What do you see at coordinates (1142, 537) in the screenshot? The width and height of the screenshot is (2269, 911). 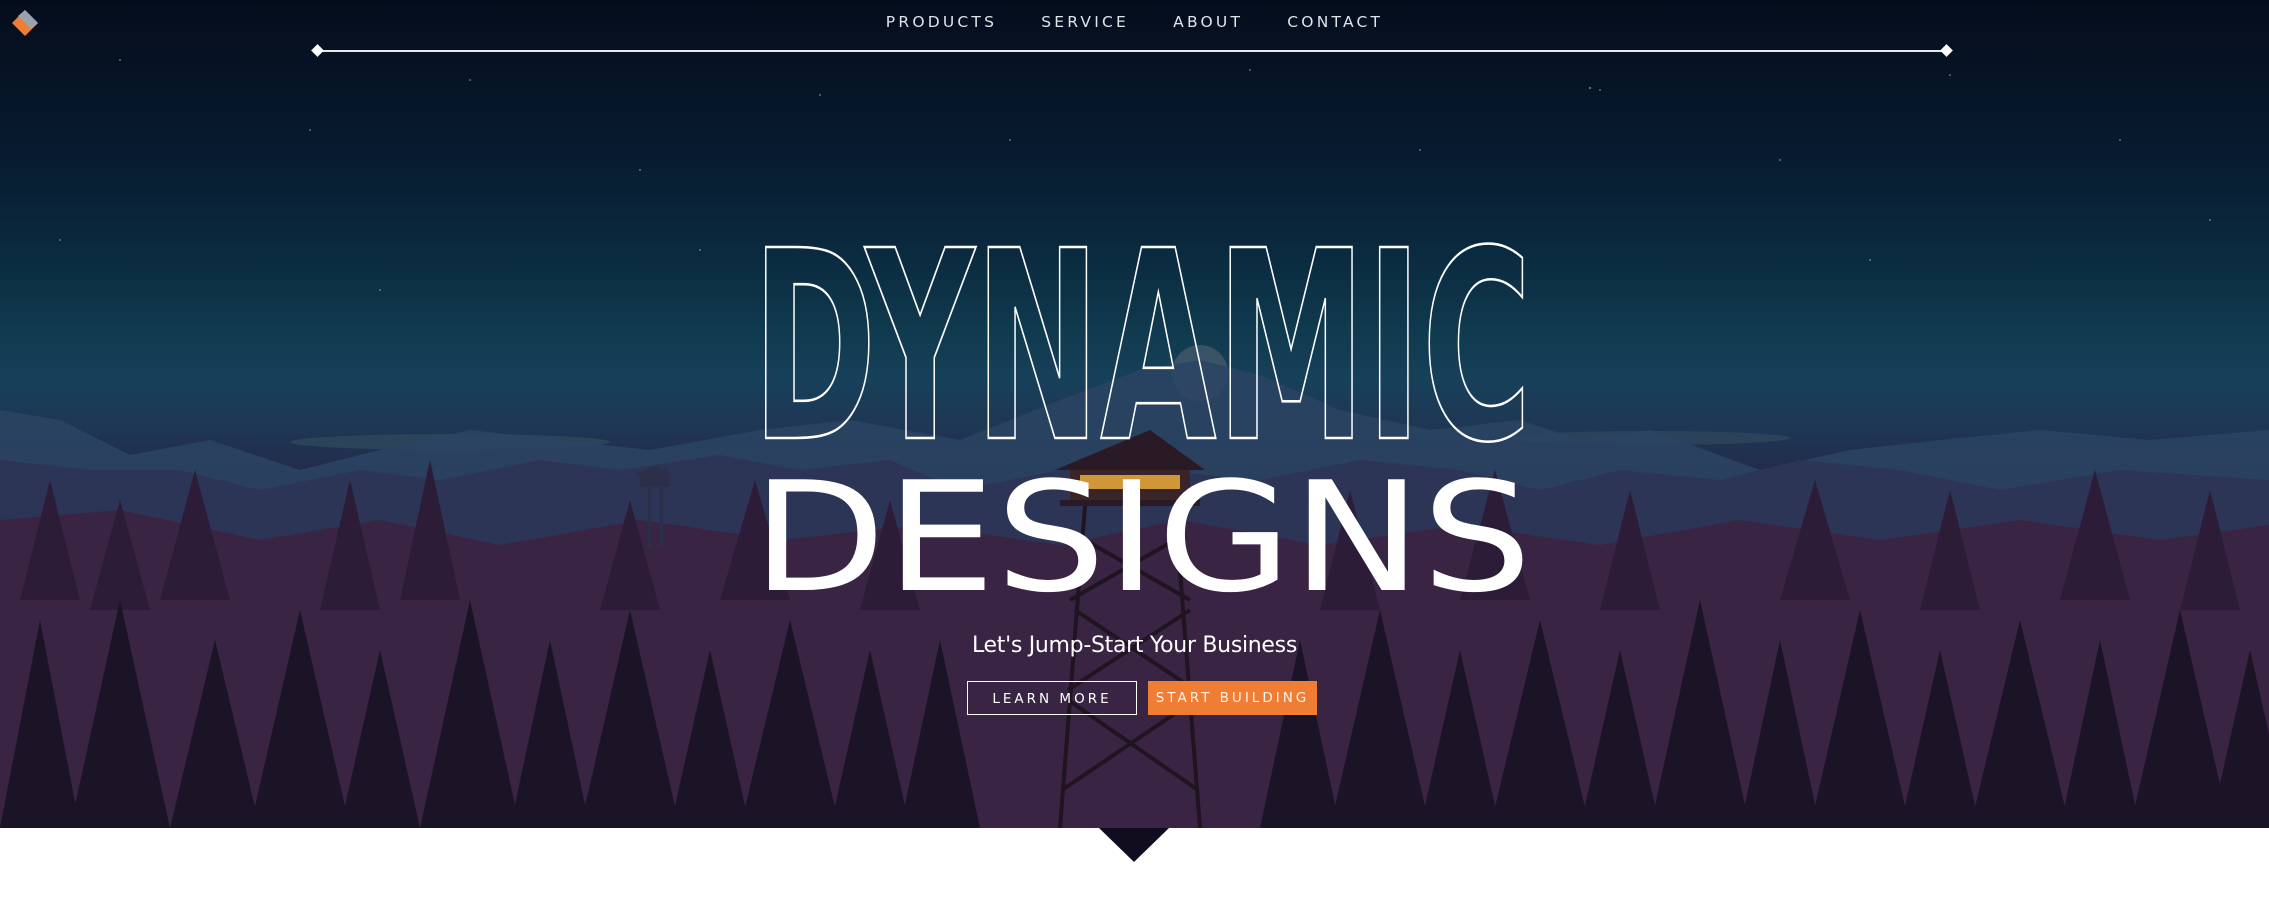 I see `hero-title-line-2: DESIGNS` at bounding box center [1142, 537].